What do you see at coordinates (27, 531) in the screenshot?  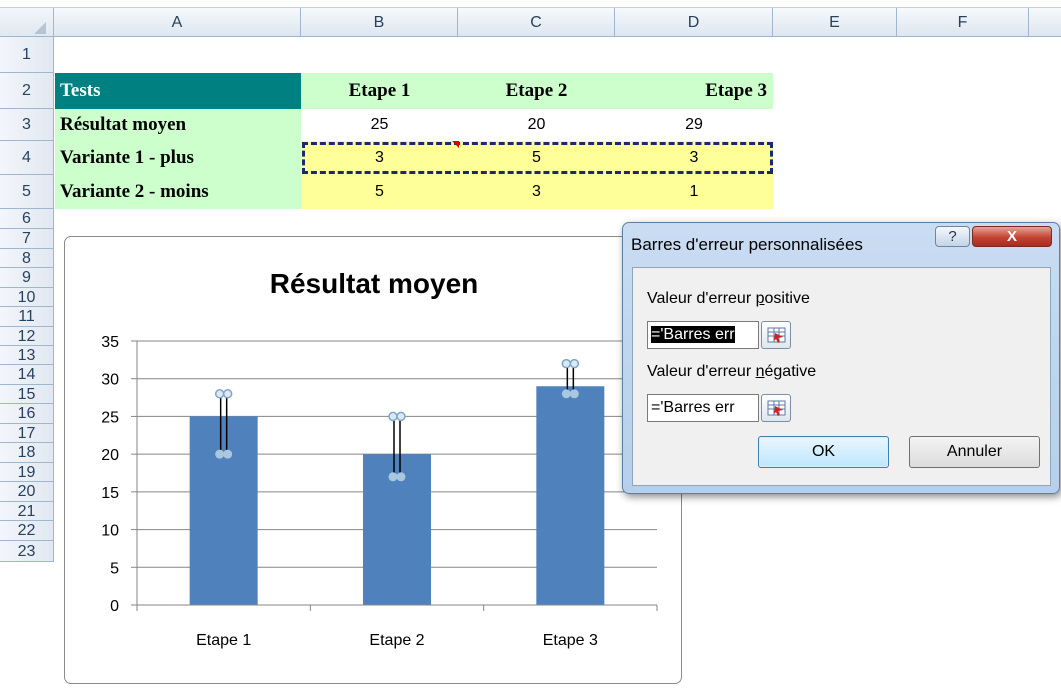 I see `row-header-22: 22` at bounding box center [27, 531].